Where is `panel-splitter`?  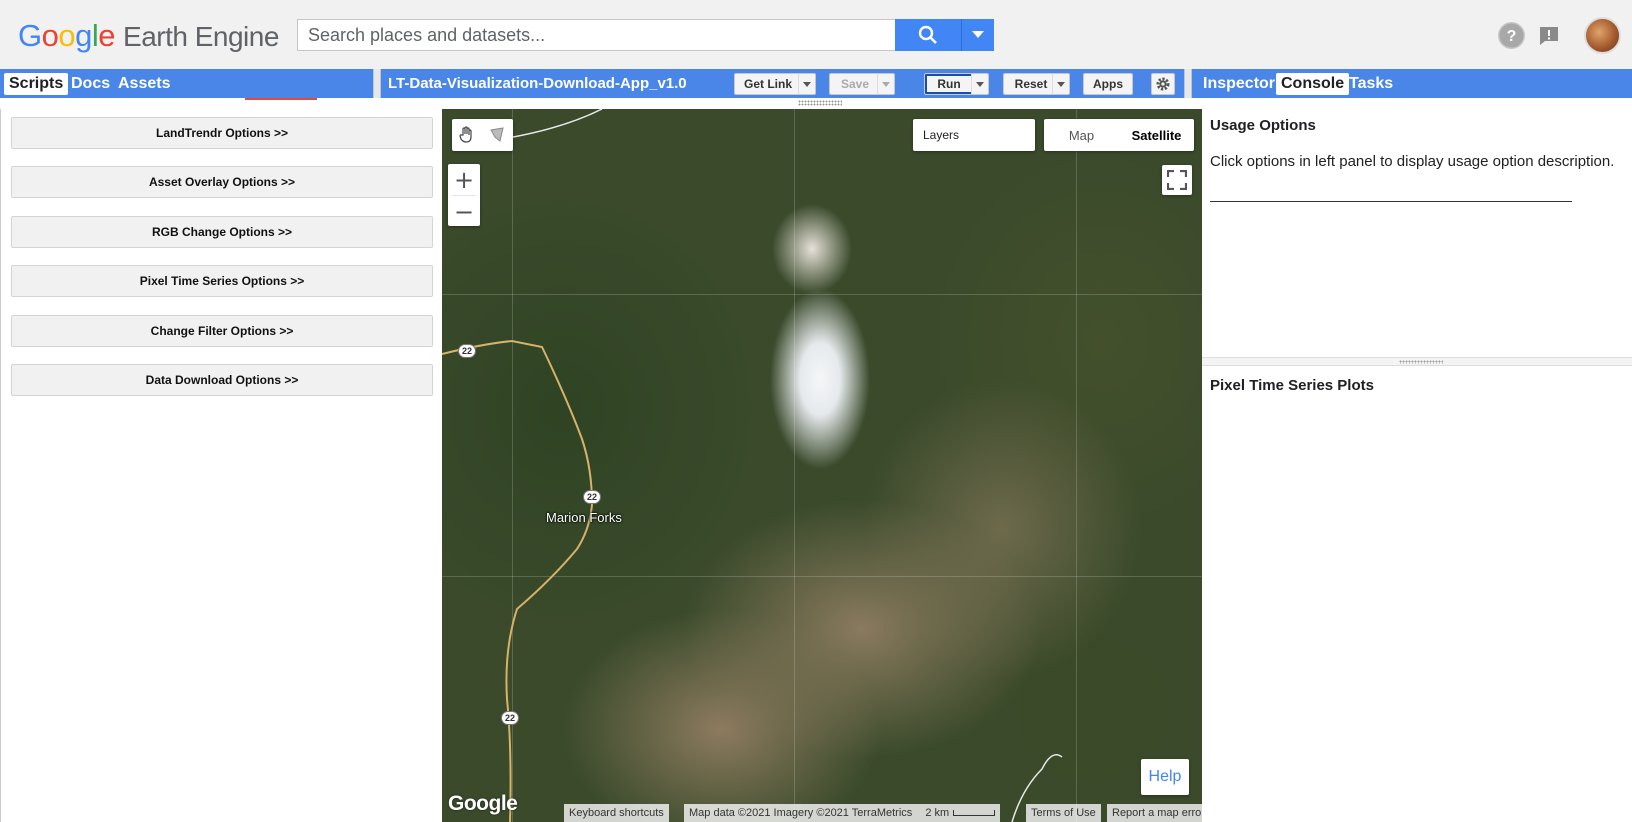 panel-splitter is located at coordinates (1417, 361).